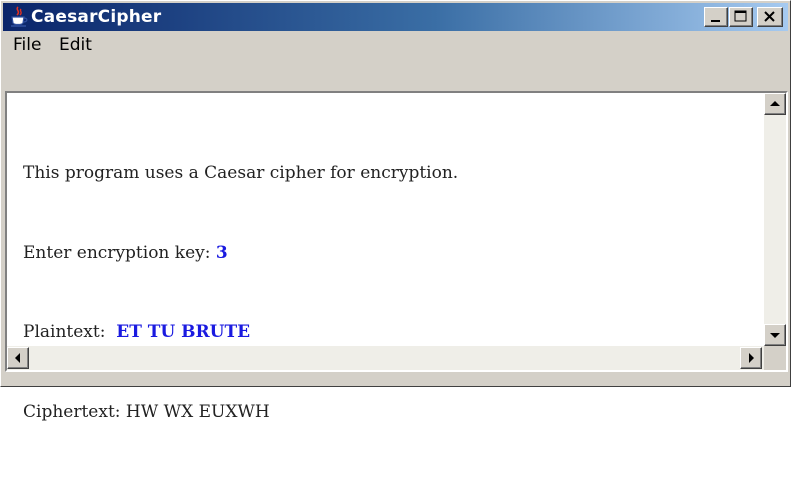 The height and width of the screenshot is (478, 791). I want to click on plaintext-prompt: Plaintext:, so click(70, 332).